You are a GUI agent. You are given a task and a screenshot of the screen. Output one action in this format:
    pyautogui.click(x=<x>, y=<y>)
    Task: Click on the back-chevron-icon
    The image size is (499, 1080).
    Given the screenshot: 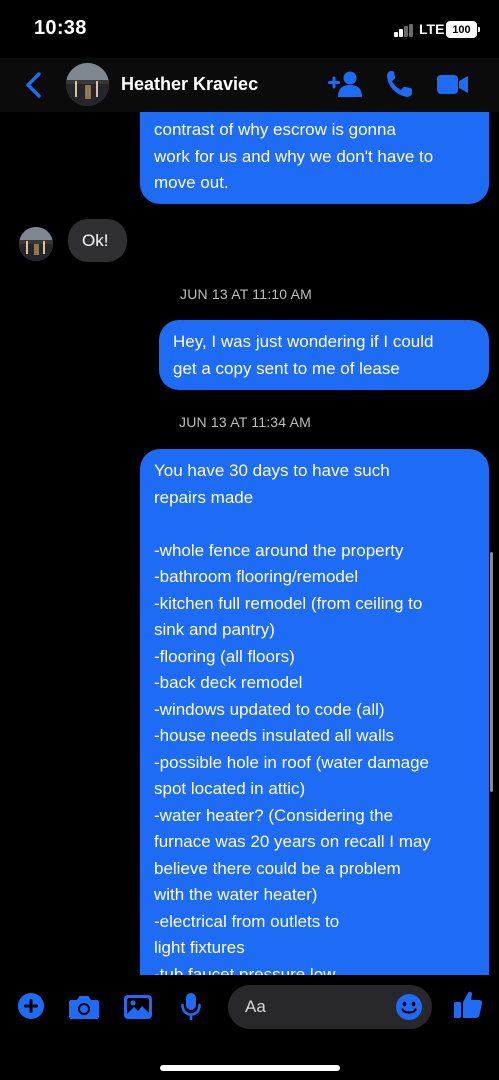 What is the action you would take?
    pyautogui.click(x=33, y=85)
    